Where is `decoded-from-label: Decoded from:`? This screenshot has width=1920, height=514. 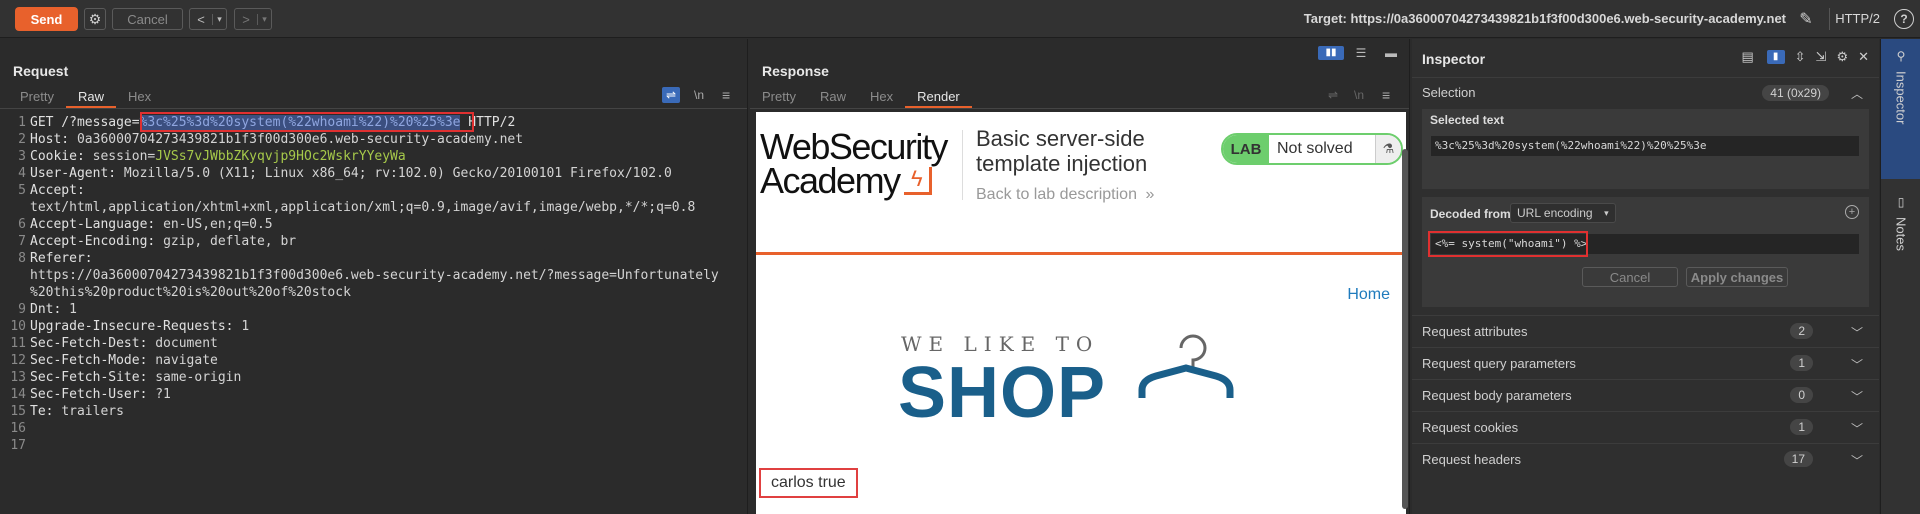
decoded-from-label: Decoded from: is located at coordinates (1472, 214).